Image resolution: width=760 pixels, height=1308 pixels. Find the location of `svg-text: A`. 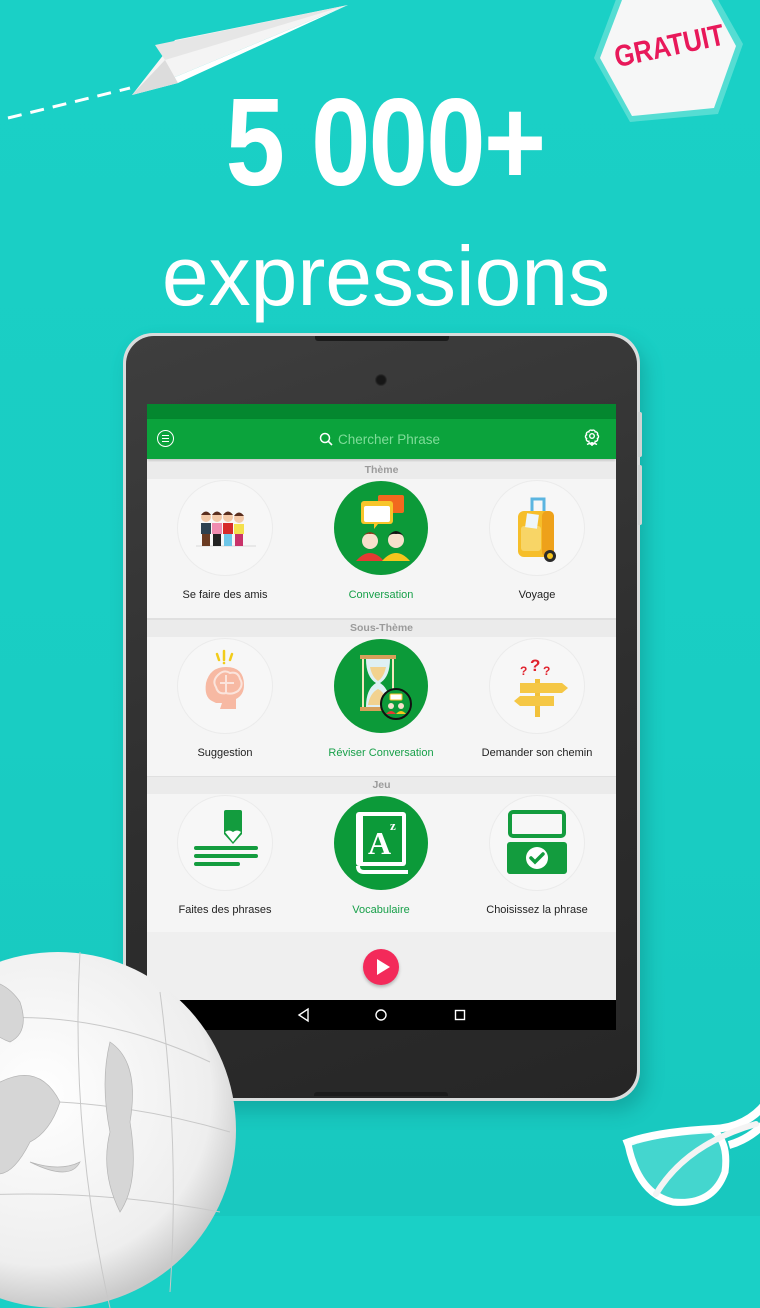

svg-text: A is located at coordinates (379, 843).